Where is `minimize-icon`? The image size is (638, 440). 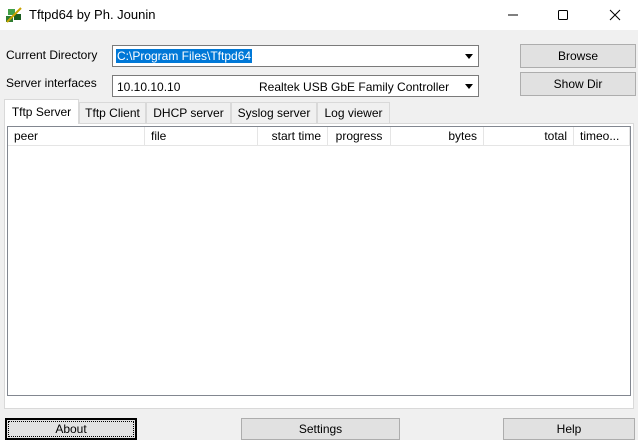
minimize-icon is located at coordinates (513, 15).